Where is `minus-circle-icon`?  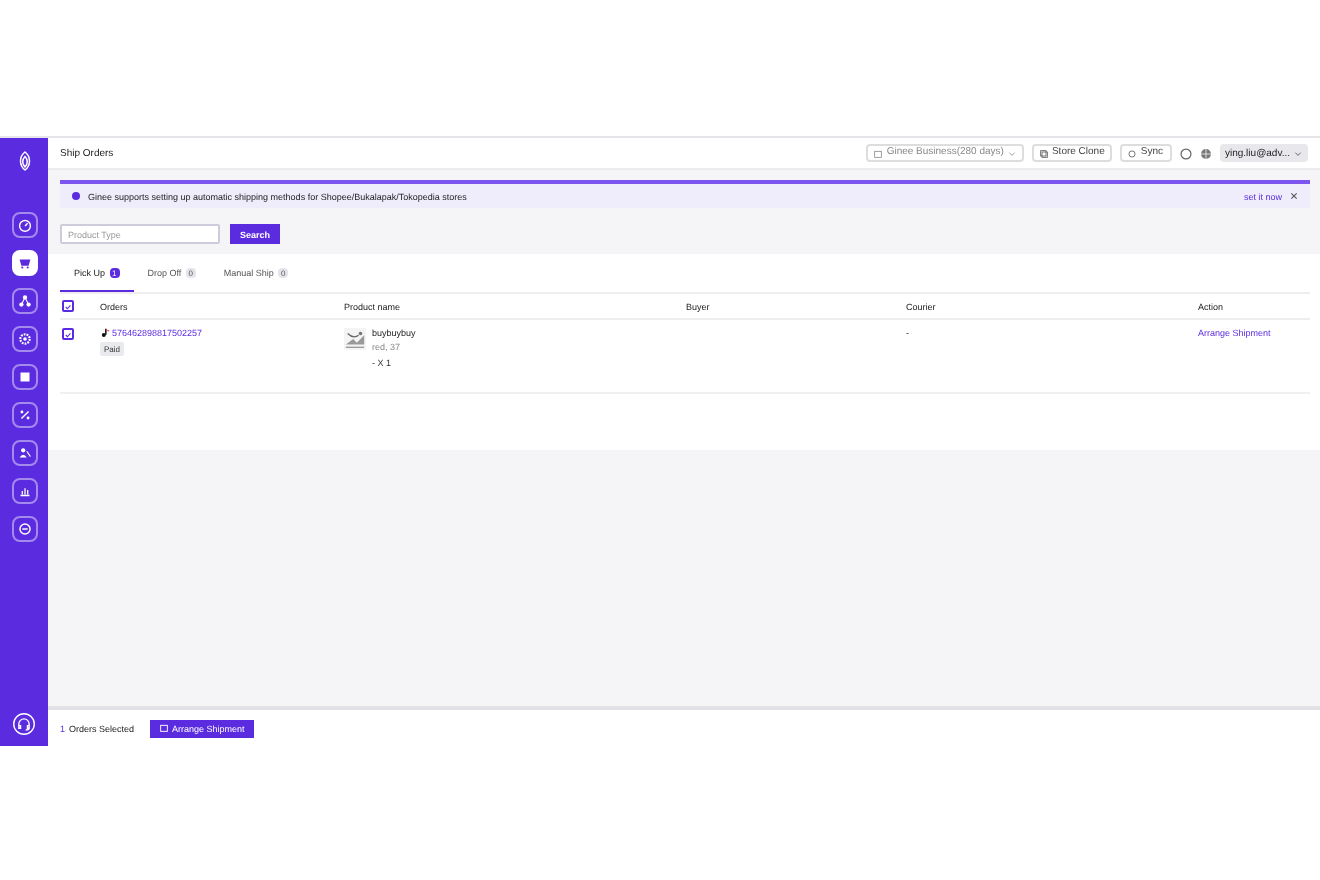 minus-circle-icon is located at coordinates (24, 529).